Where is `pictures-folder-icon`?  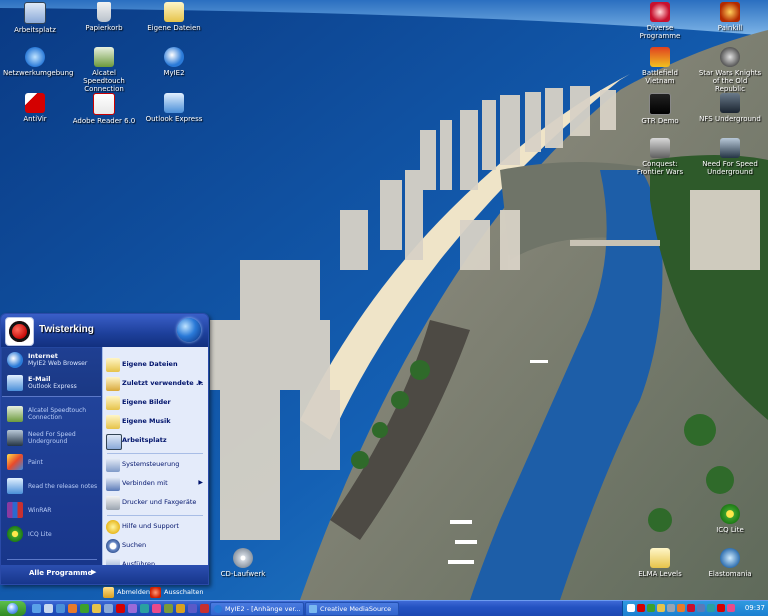 pictures-folder-icon is located at coordinates (113, 403).